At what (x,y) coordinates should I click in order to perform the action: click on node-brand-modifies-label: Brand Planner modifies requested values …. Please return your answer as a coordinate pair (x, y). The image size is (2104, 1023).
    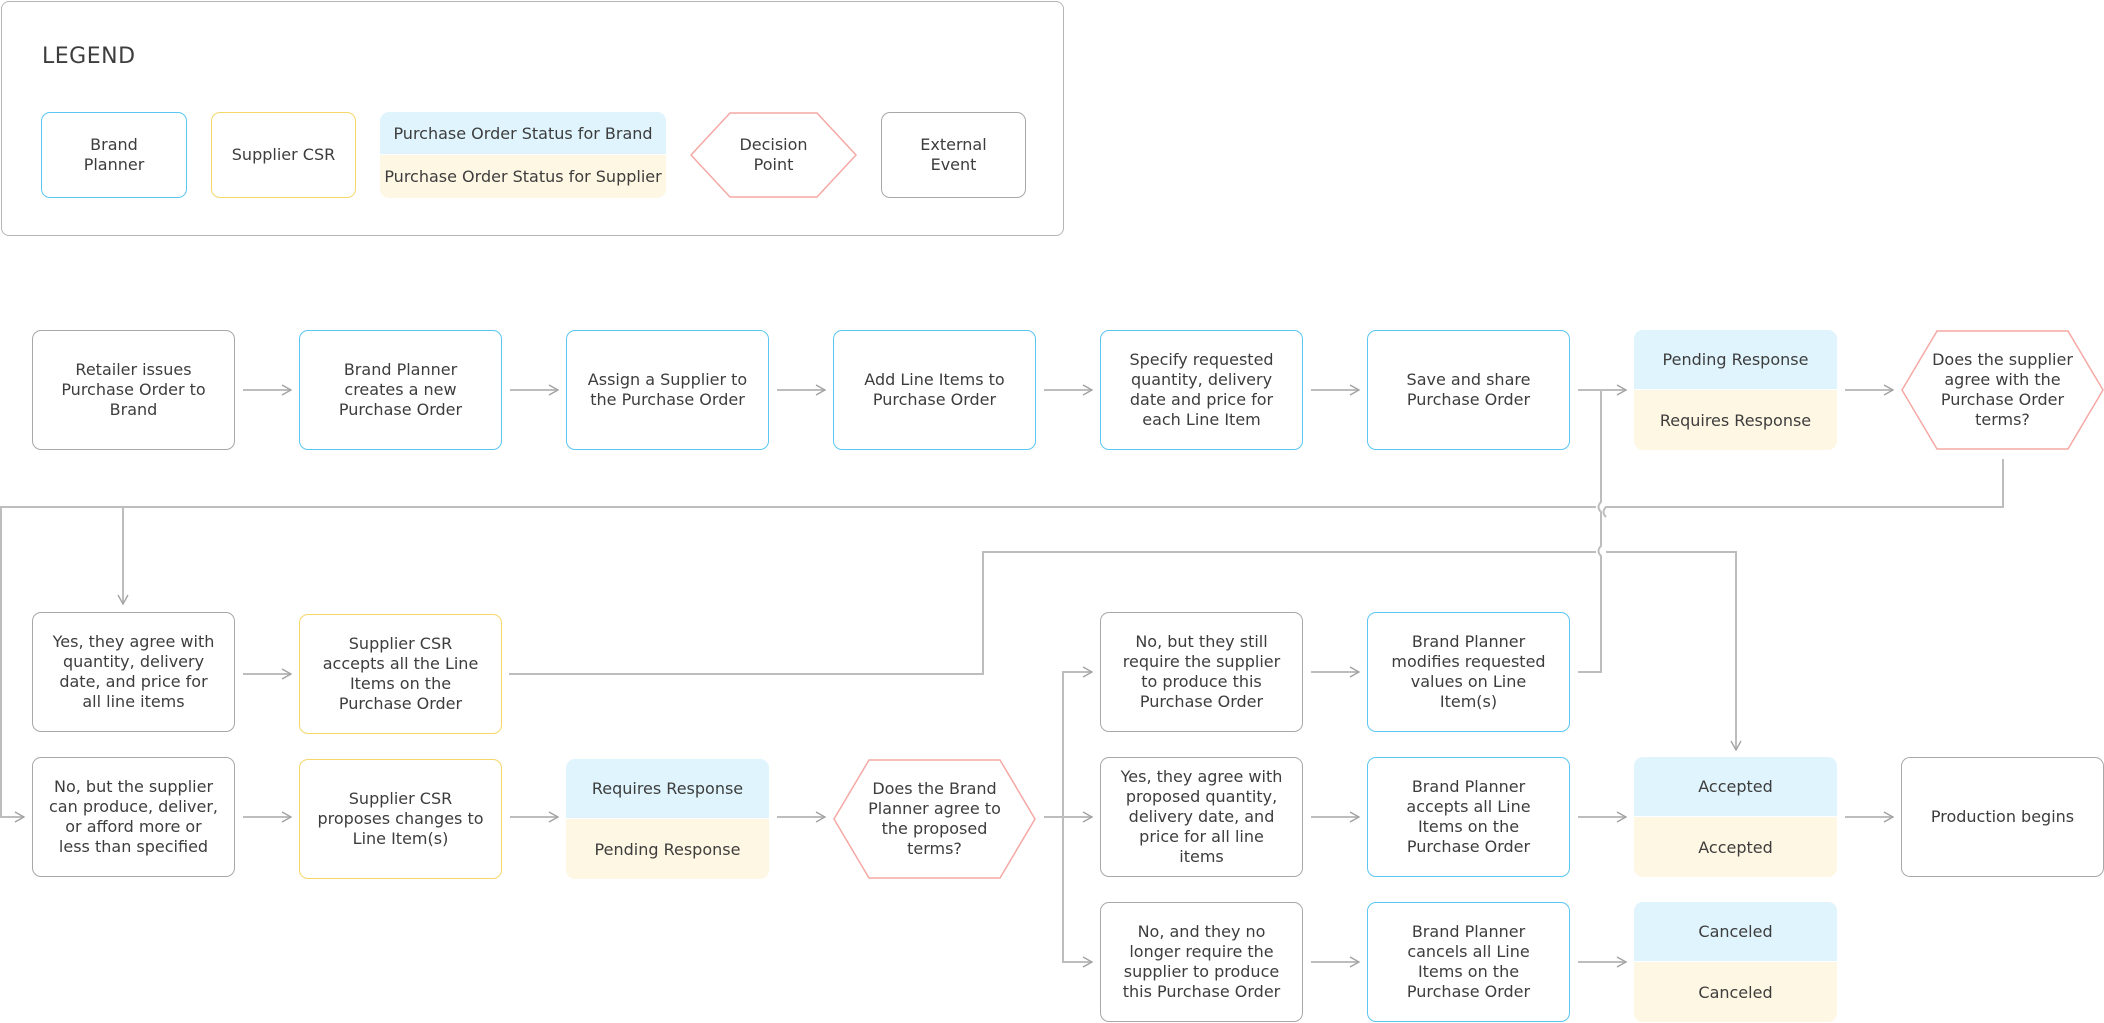
    Looking at the image, I should click on (1468, 671).